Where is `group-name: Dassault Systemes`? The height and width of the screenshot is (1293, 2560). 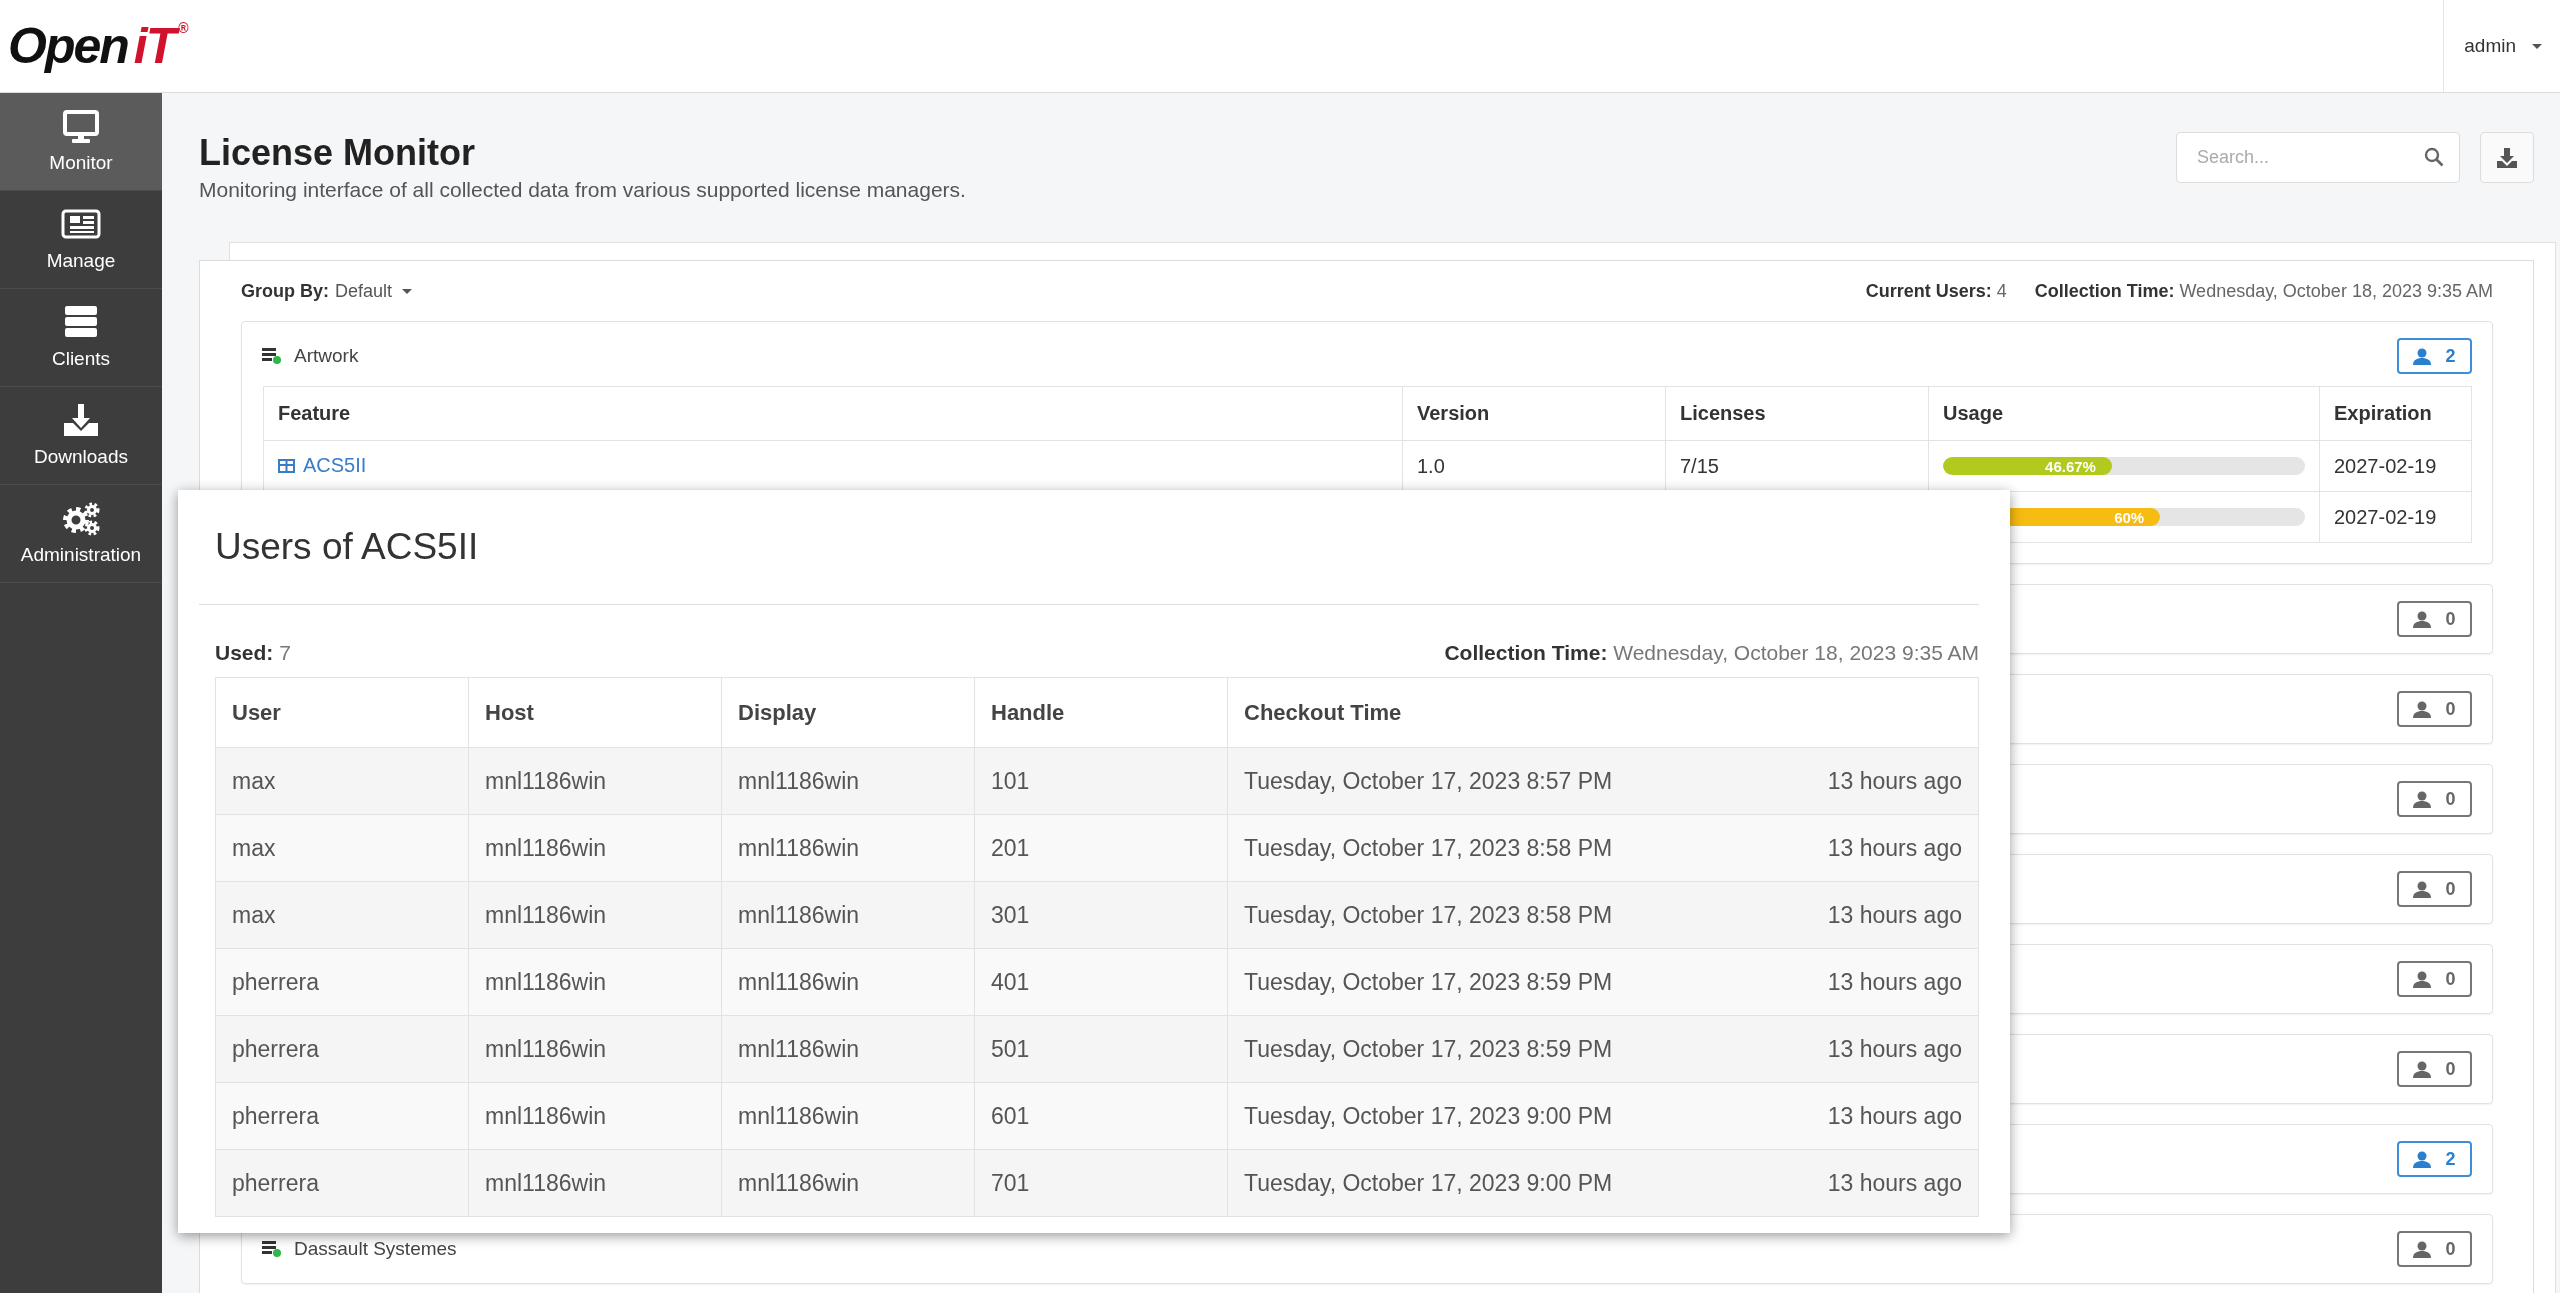
group-name: Dassault Systemes is located at coordinates (375, 1249).